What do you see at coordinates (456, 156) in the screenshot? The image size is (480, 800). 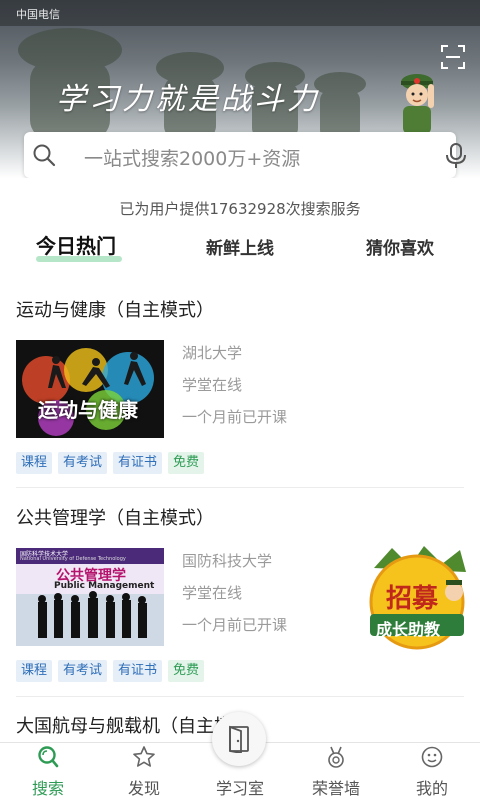 I see `microphone-icon` at bounding box center [456, 156].